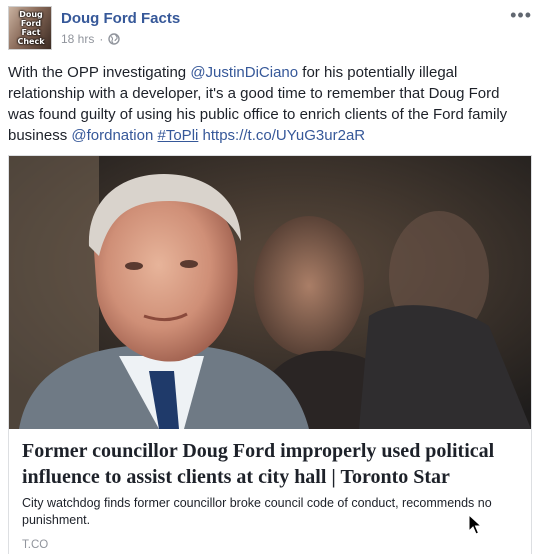 The height and width of the screenshot is (554, 540). What do you see at coordinates (244, 72) in the screenshot?
I see `mention-justindiciano: @JustinDiCiano` at bounding box center [244, 72].